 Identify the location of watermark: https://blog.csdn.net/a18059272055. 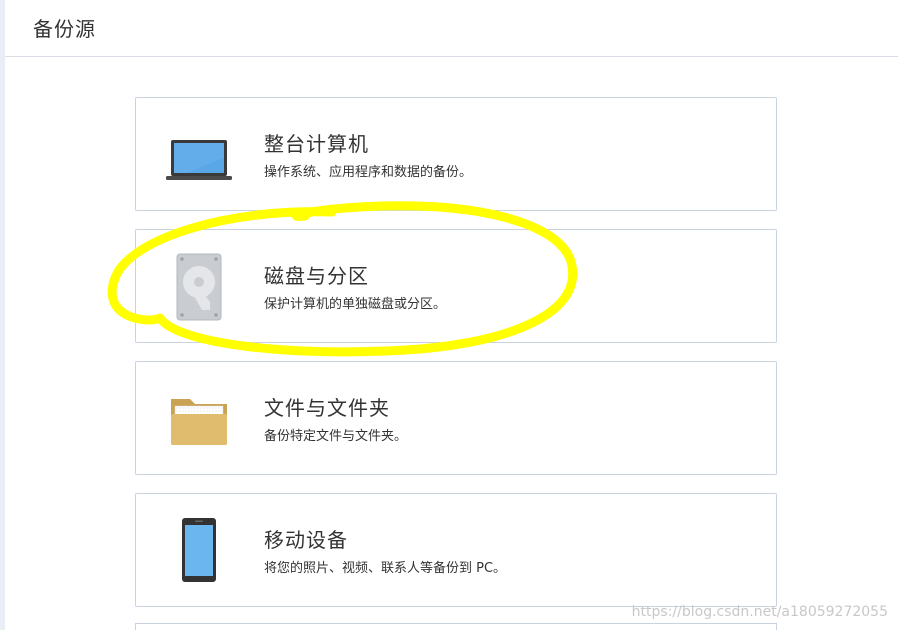
(759, 612).